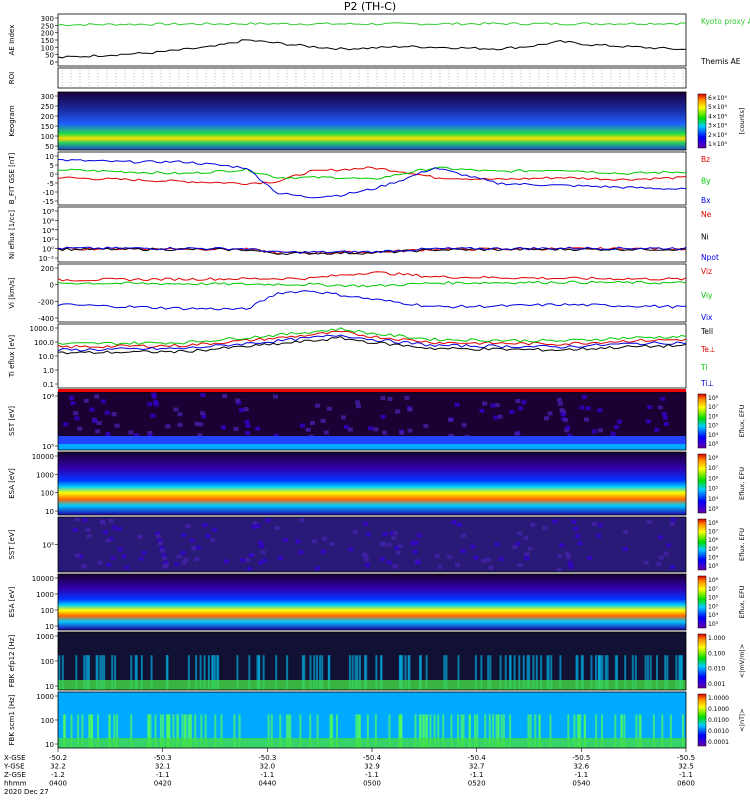 This screenshot has width=750, height=800. I want to click on footer-value: -50.4, so click(372, 758).